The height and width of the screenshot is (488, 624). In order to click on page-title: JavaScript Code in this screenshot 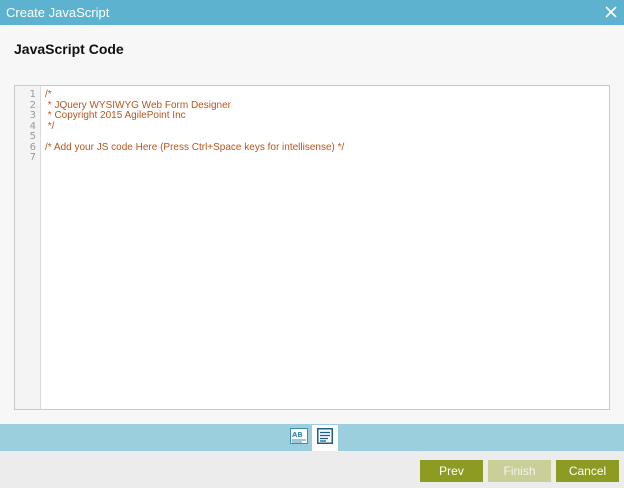, I will do `click(69, 49)`.